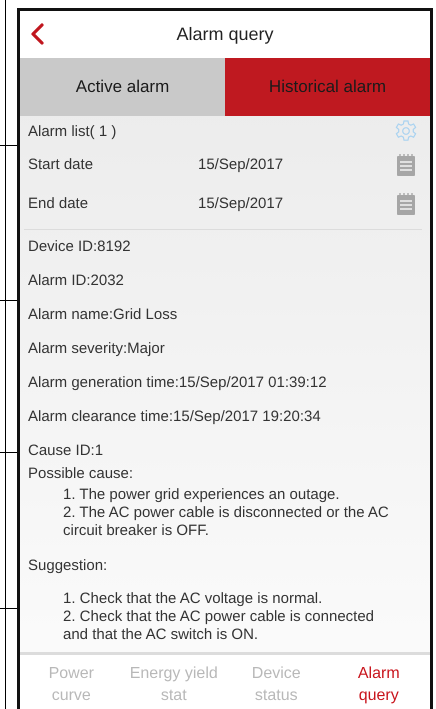 The width and height of the screenshot is (436, 709). Describe the element at coordinates (37, 34) in the screenshot. I see `back-icon` at that location.